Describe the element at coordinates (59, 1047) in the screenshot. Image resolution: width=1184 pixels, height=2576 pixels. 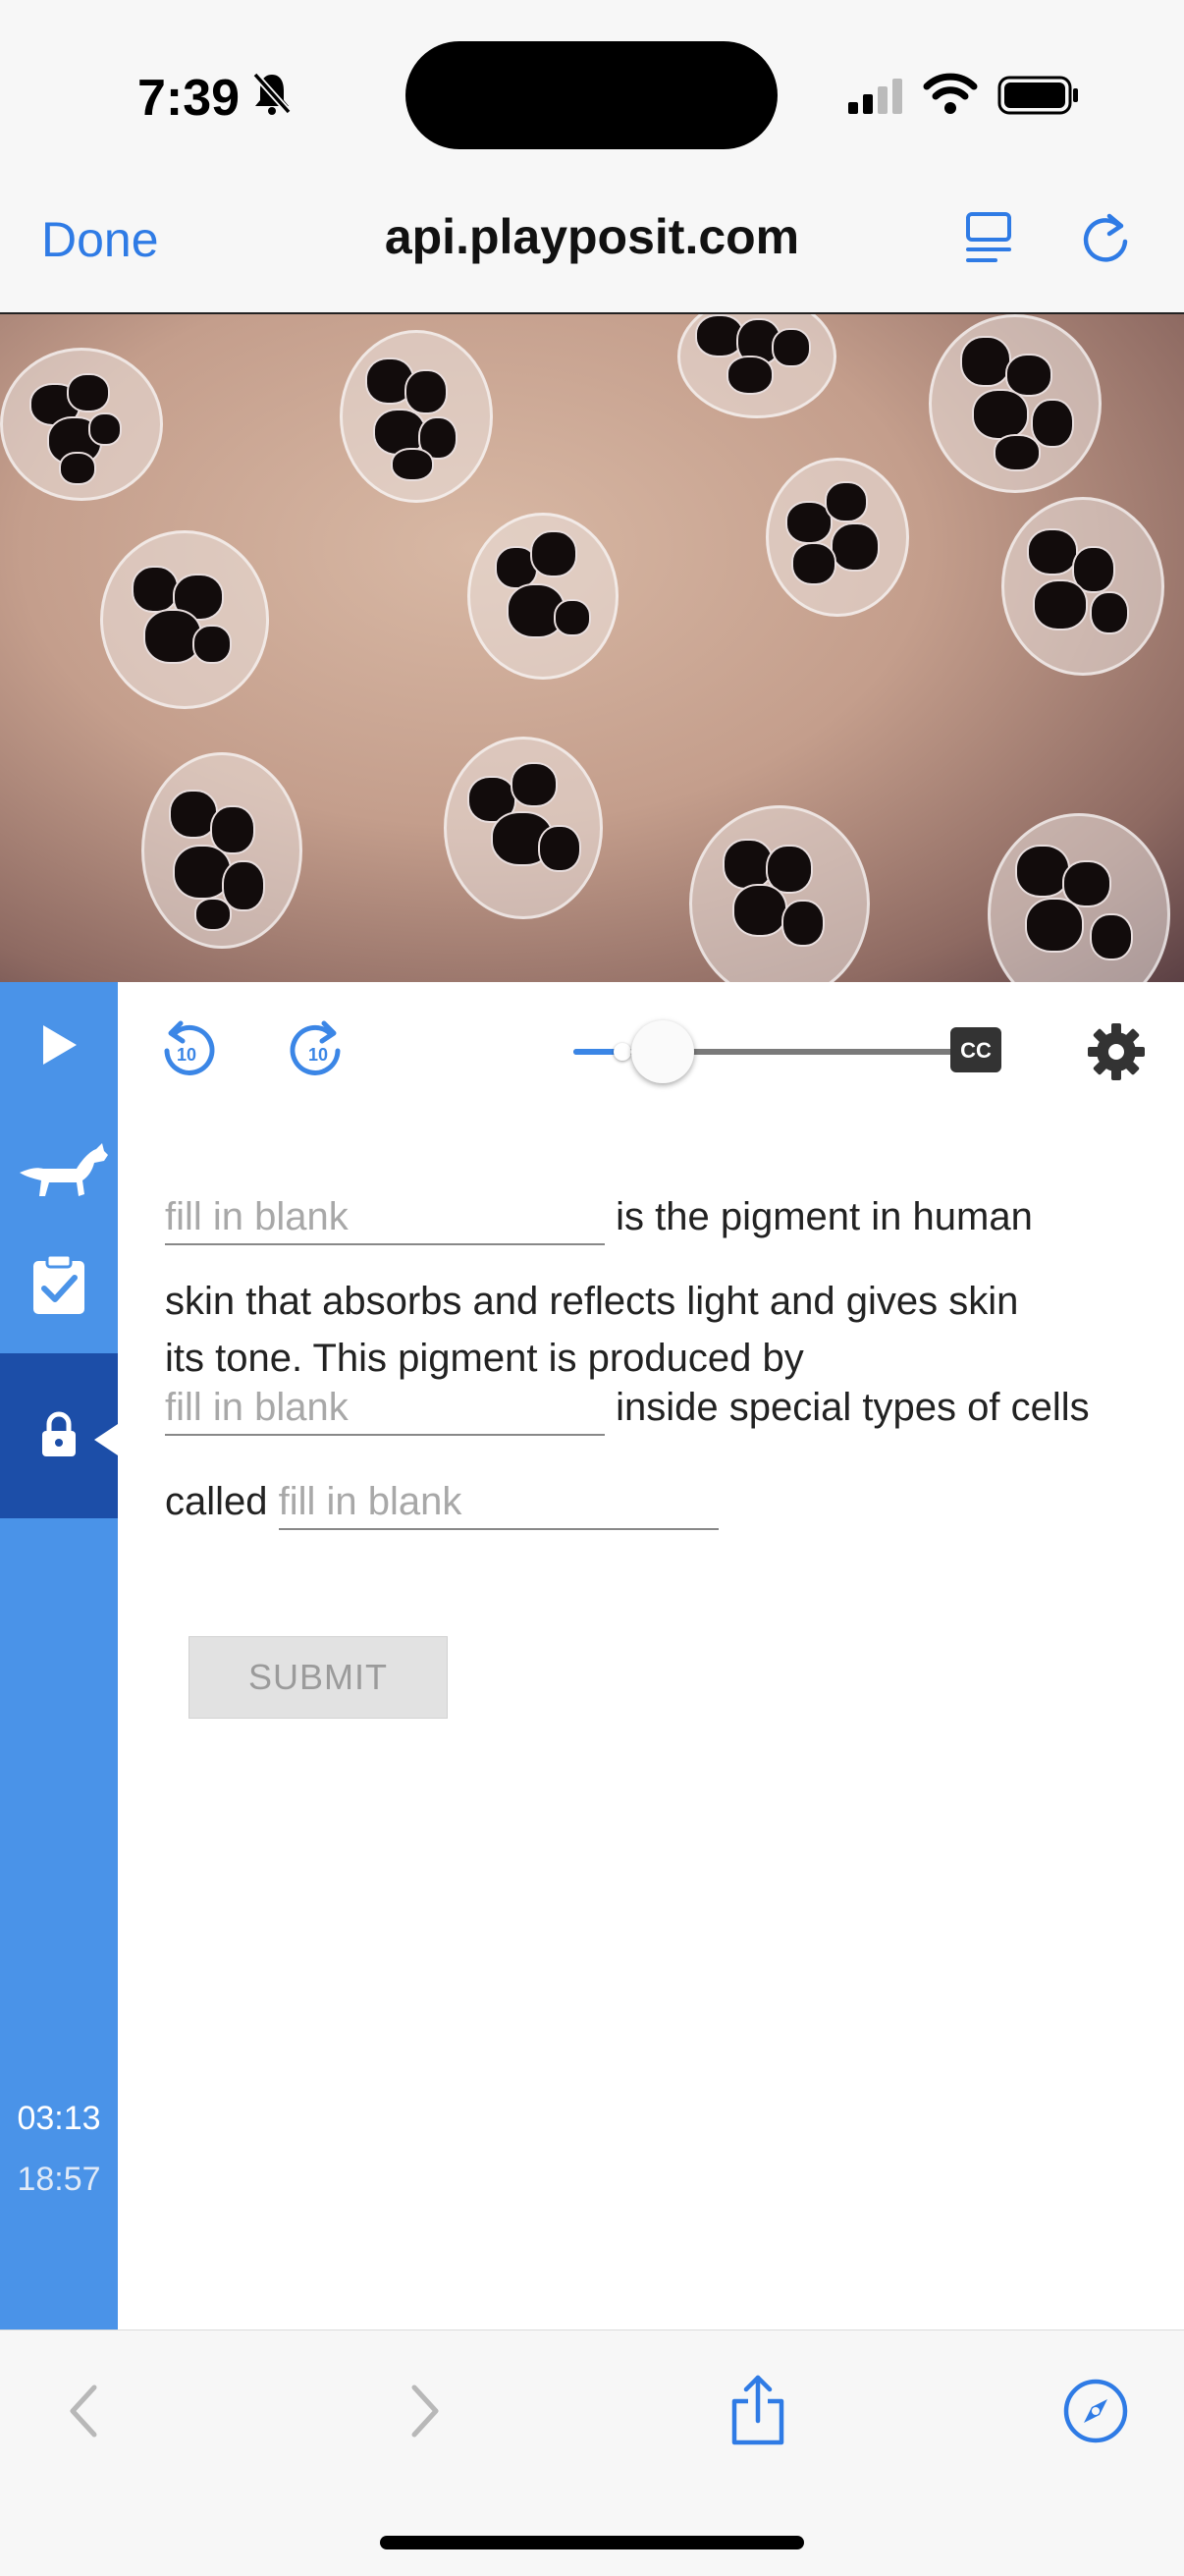
I see `play-icon` at that location.